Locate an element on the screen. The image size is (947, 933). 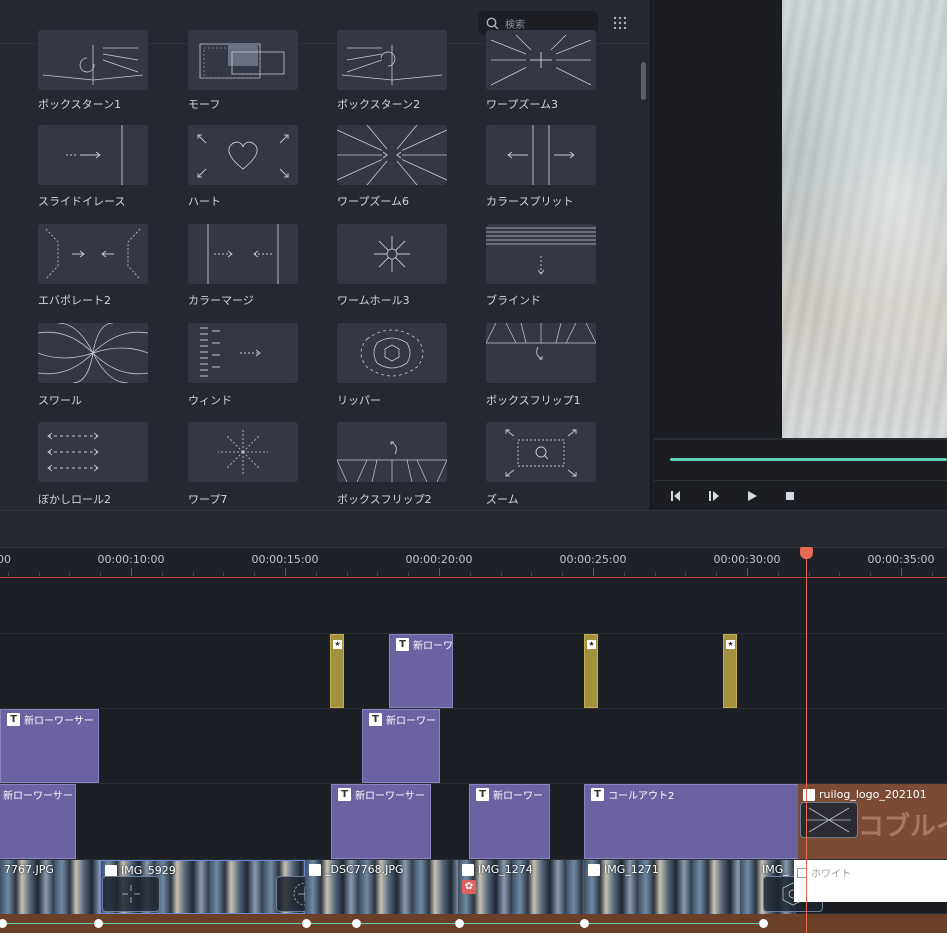
video-clip: IMG_1271 is located at coordinates (673, 887).